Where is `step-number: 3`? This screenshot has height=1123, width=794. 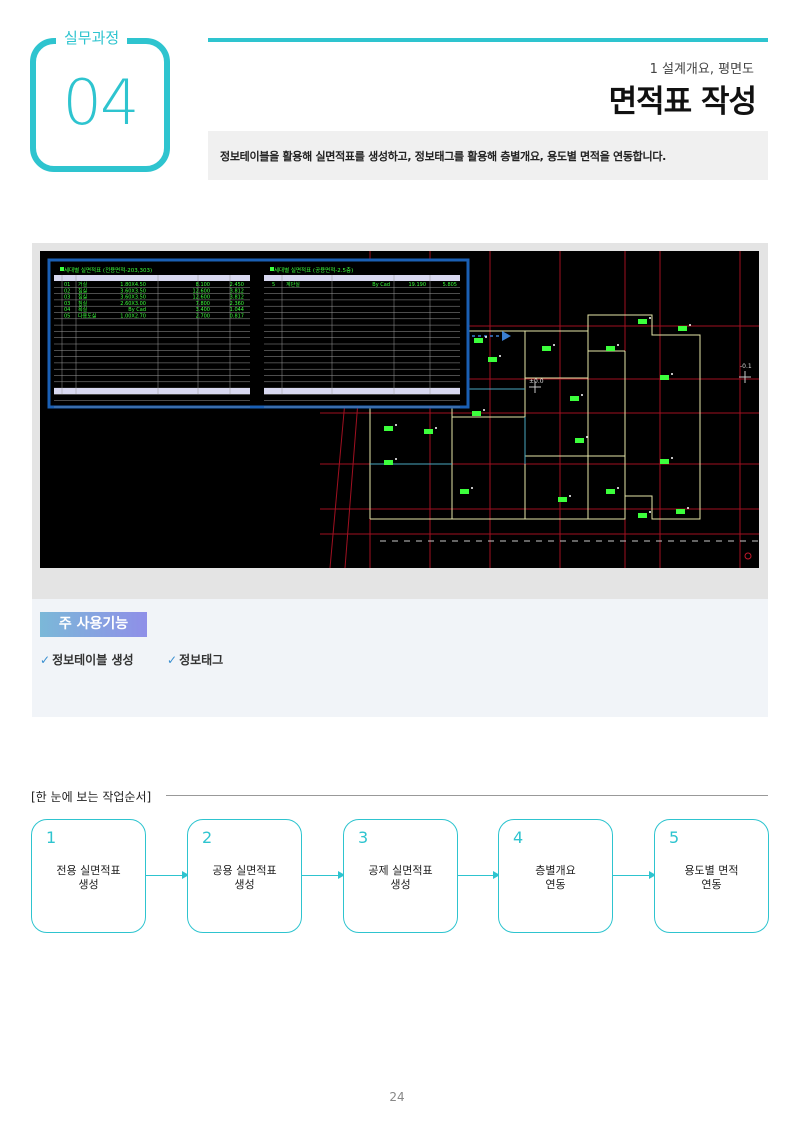
step-number: 3 is located at coordinates (363, 837).